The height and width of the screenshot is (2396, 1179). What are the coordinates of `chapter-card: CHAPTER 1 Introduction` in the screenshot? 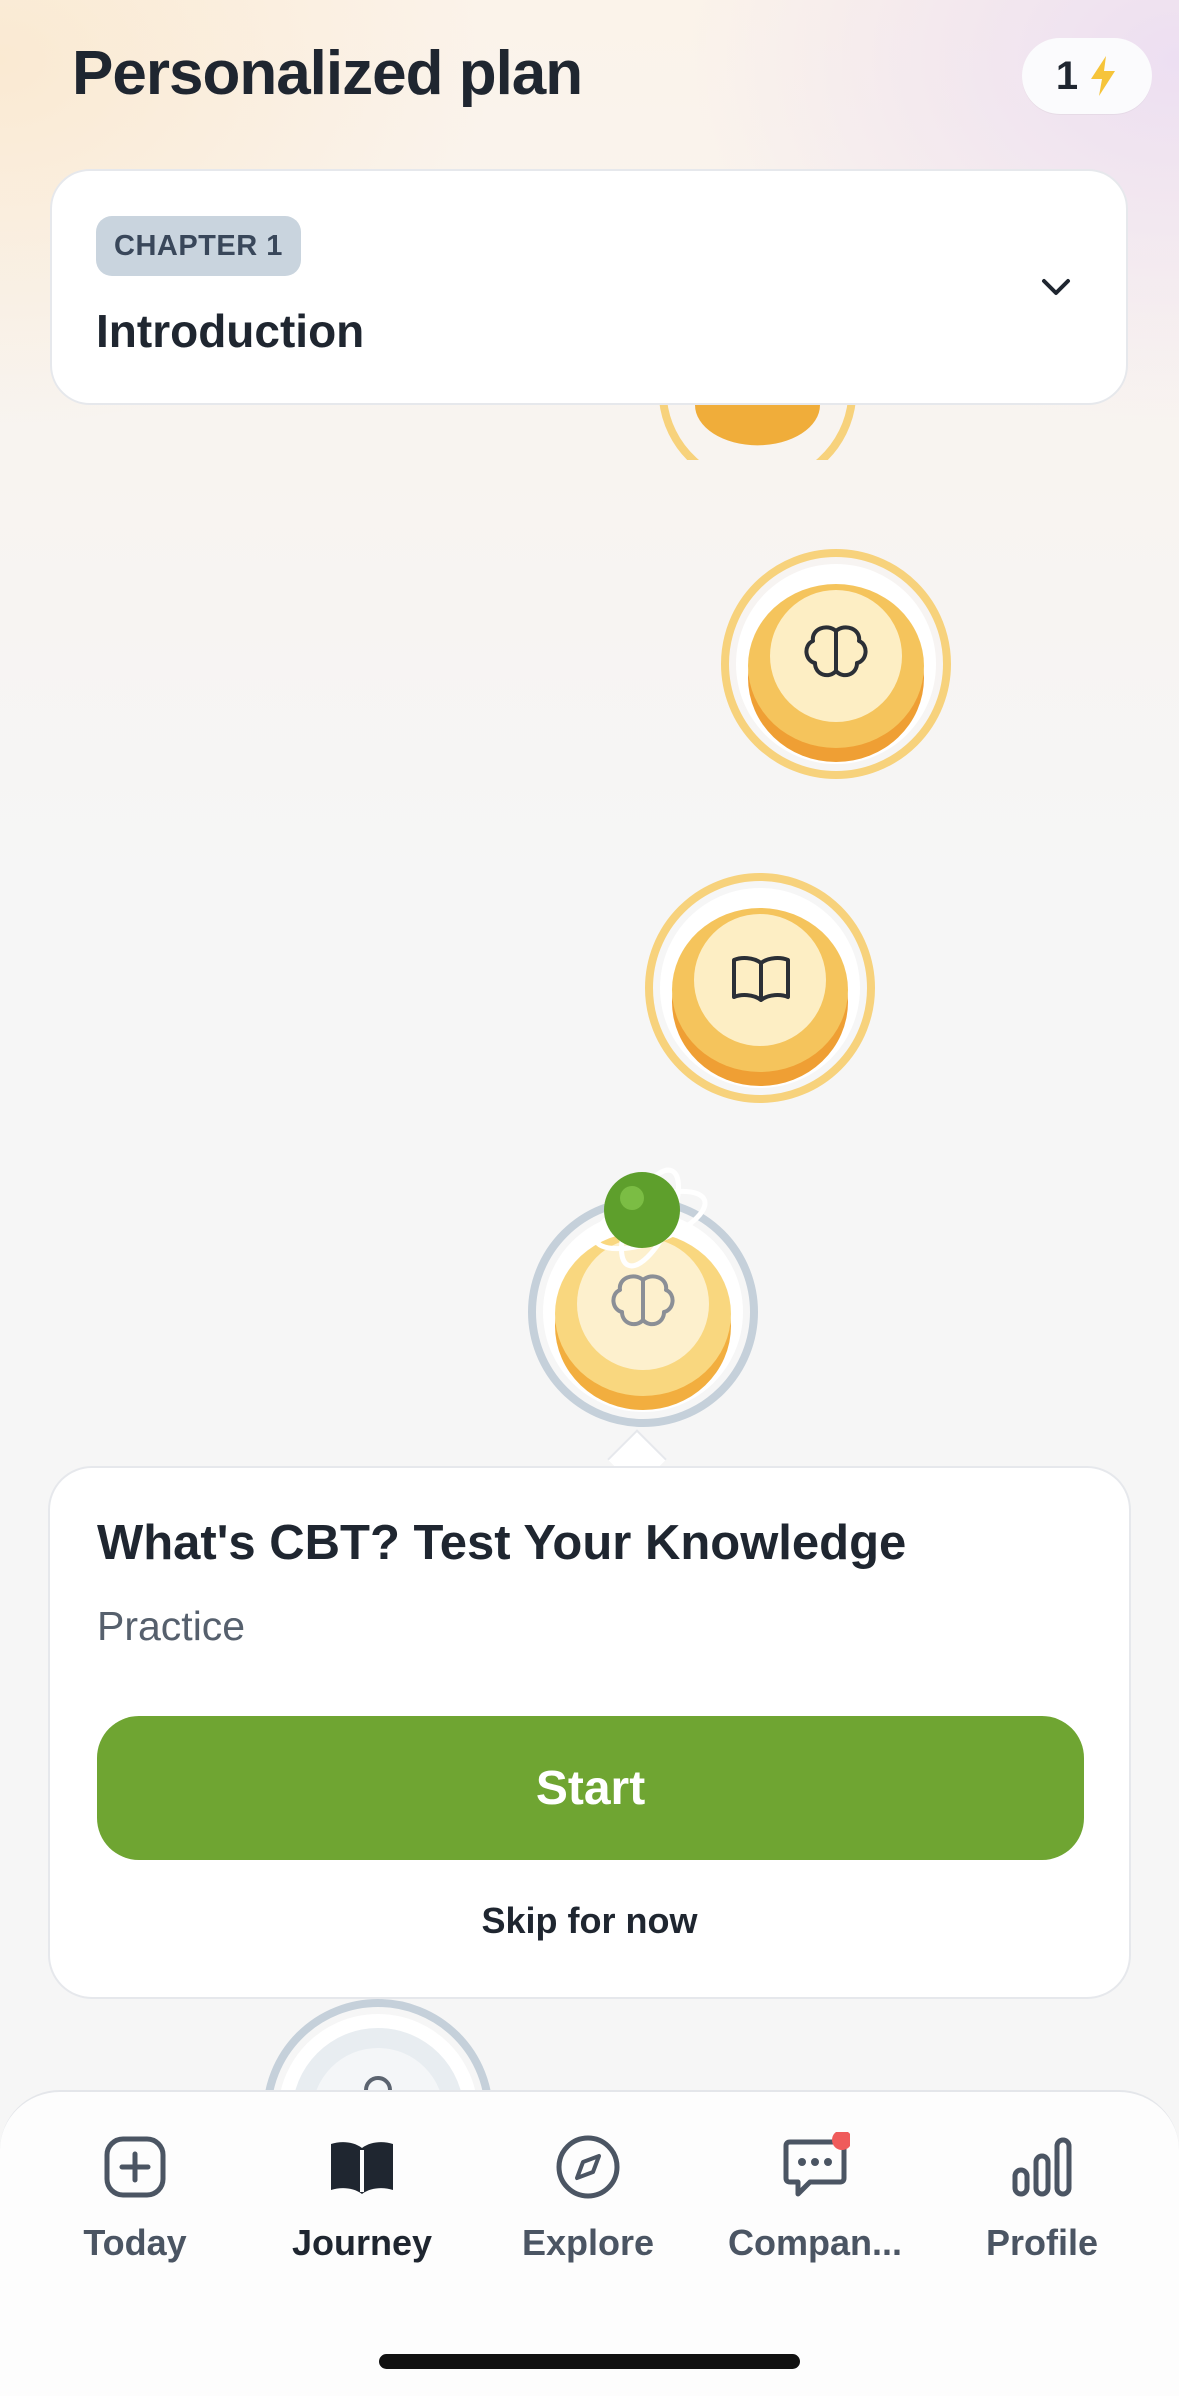 It's located at (589, 287).